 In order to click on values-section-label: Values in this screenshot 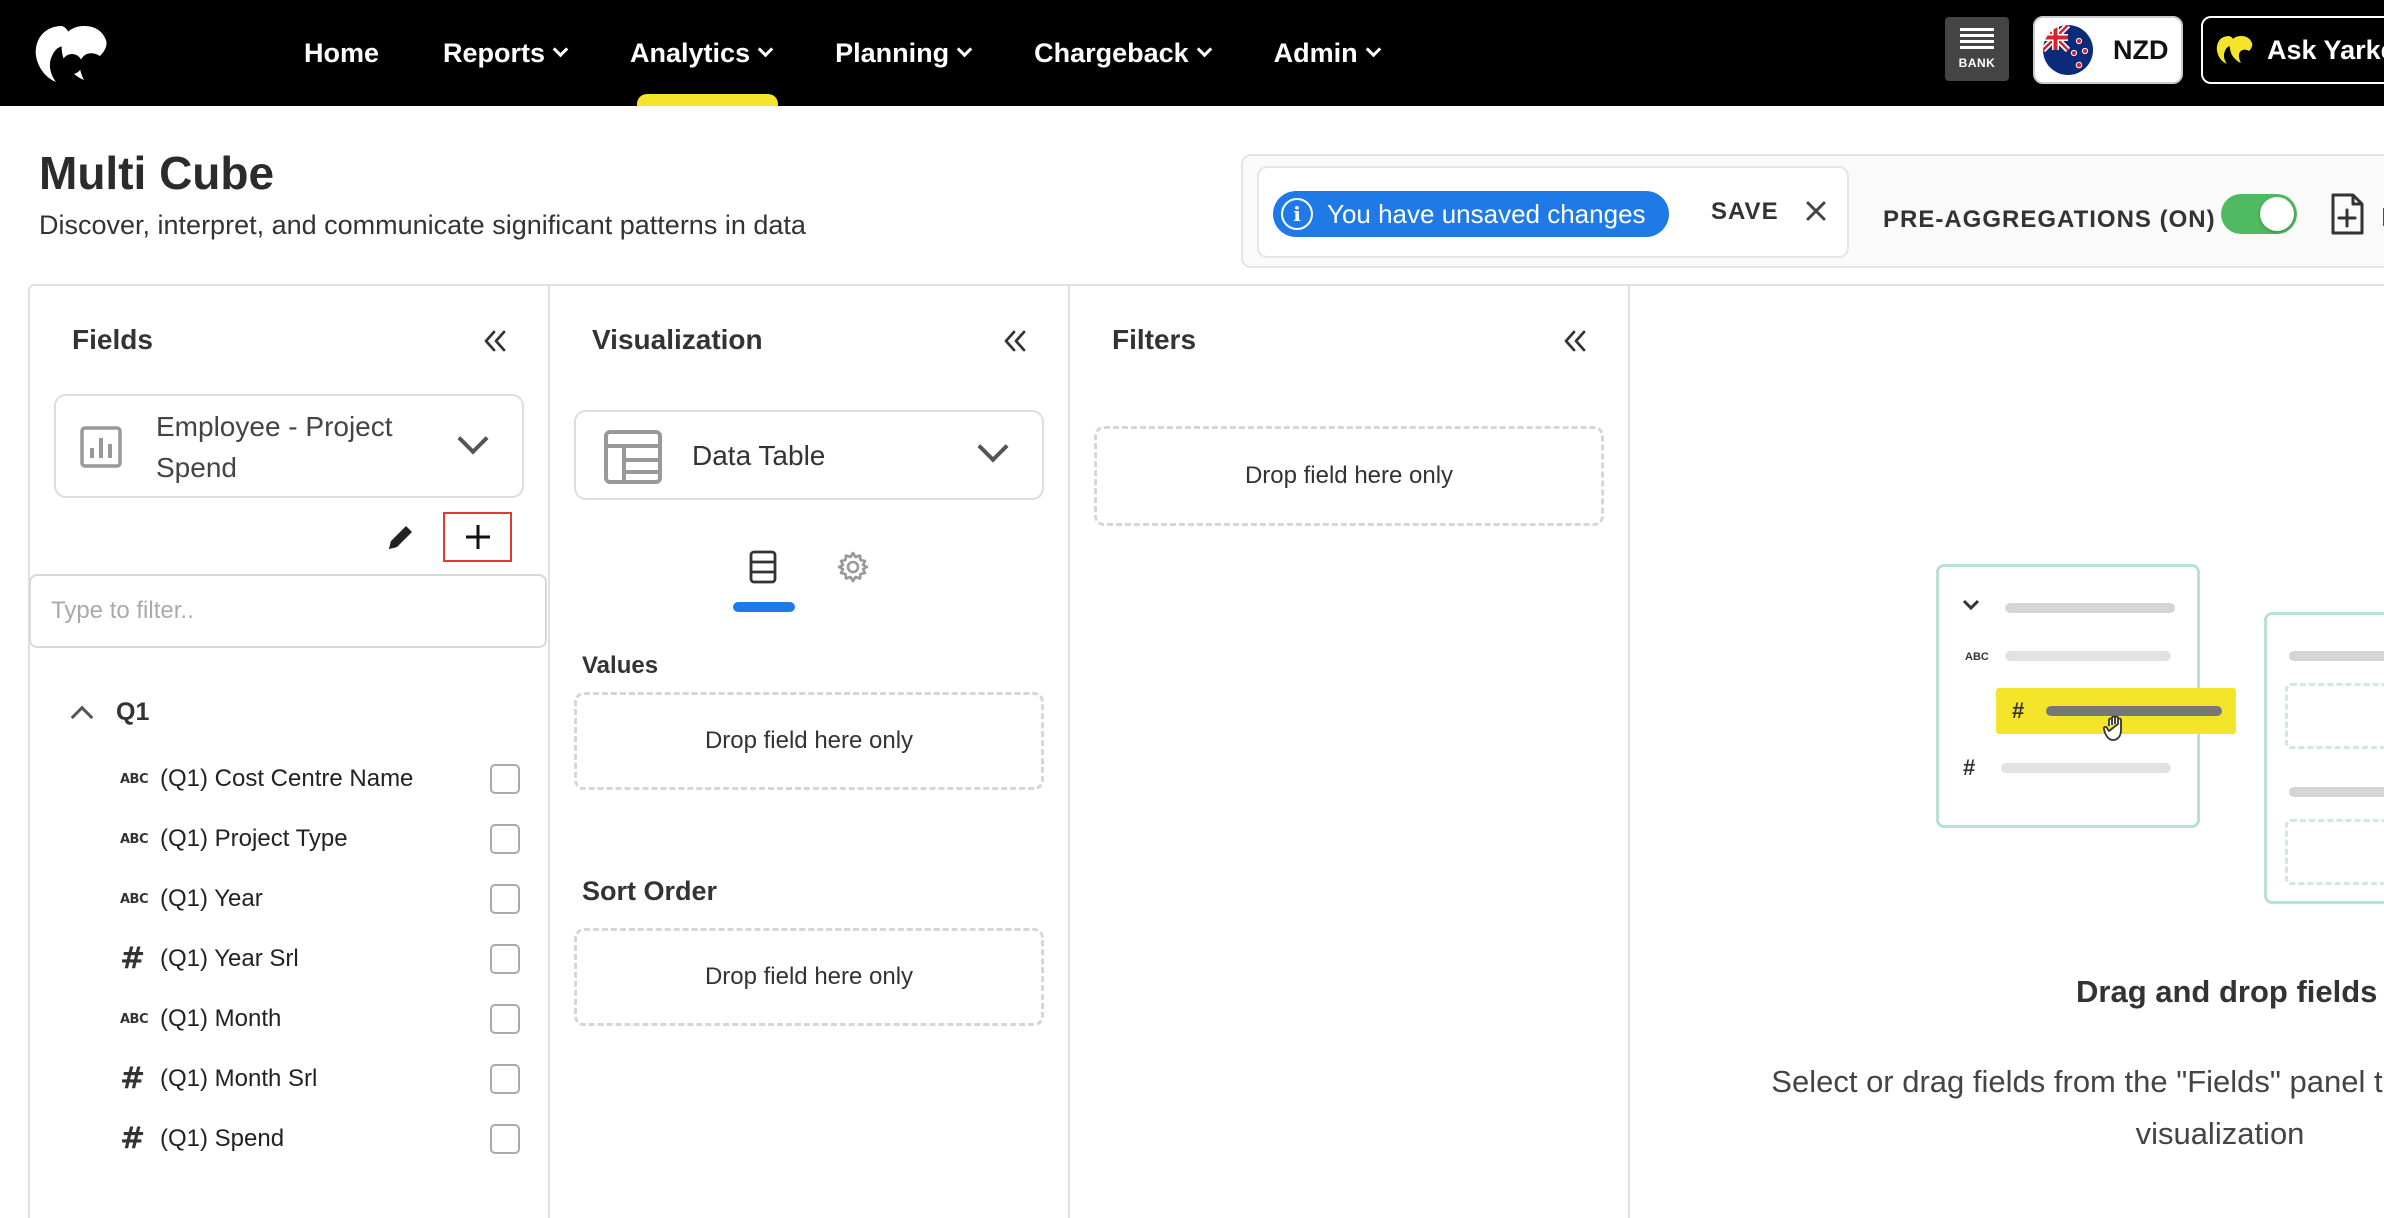, I will do `click(620, 665)`.